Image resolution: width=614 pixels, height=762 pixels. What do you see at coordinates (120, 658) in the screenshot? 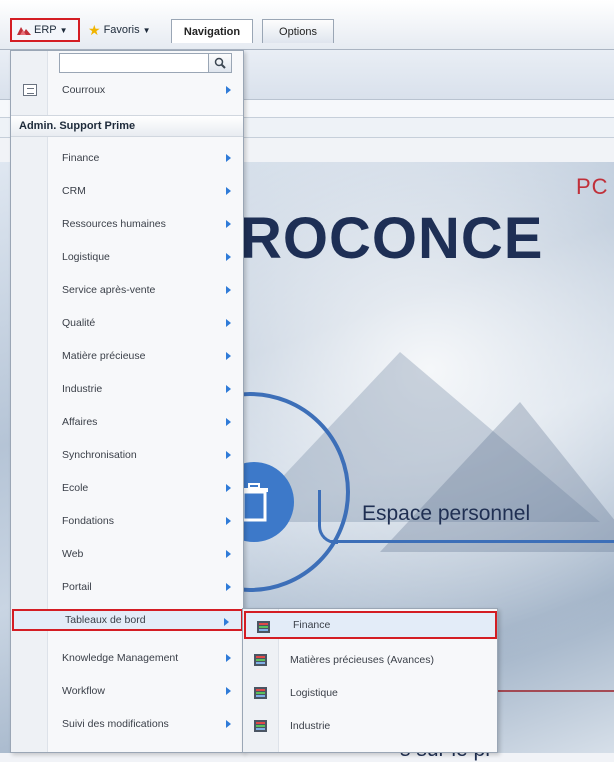
I see `menu-item-label: Knowledge Management` at bounding box center [120, 658].